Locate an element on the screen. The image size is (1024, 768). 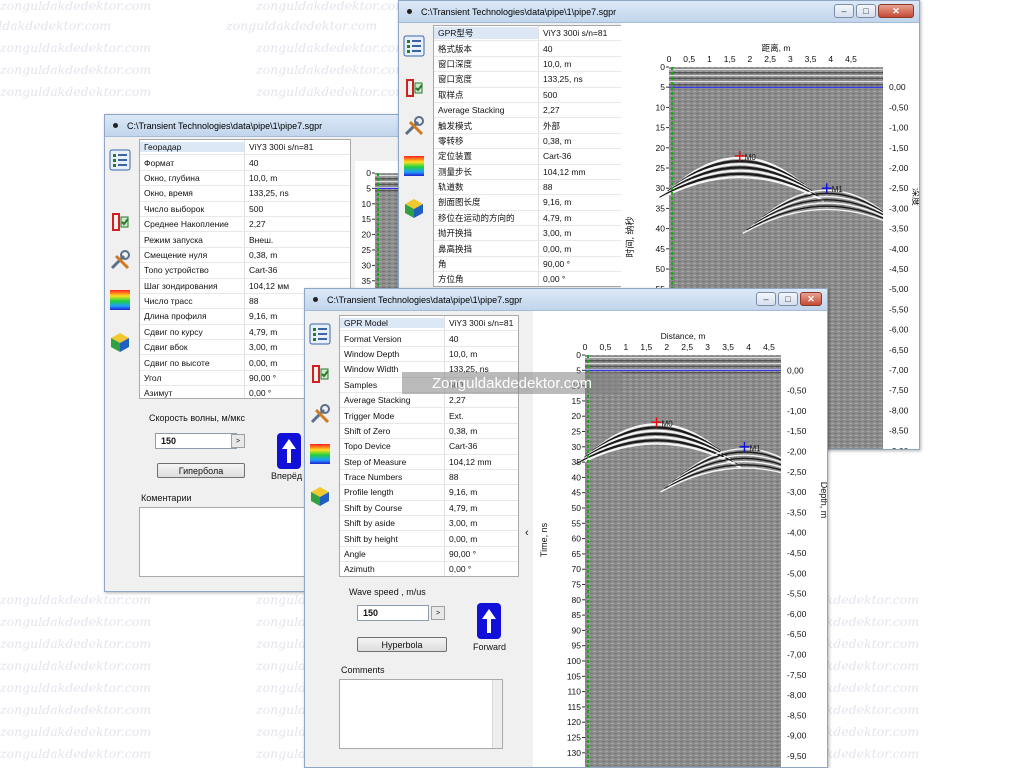
hyperbola-button: Hyperbola is located at coordinates (402, 644).